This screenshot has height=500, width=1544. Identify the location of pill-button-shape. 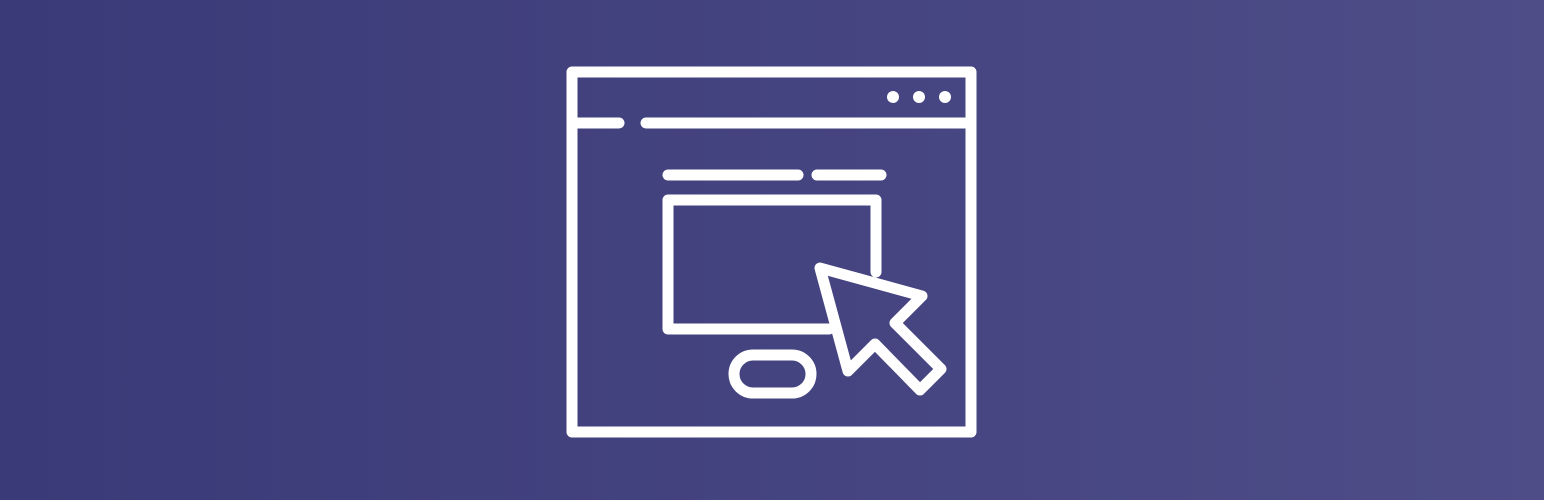
(772, 374).